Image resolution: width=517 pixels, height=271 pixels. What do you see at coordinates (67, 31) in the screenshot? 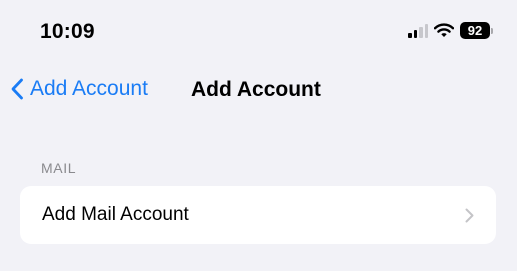
I see `status-time: 10:09` at bounding box center [67, 31].